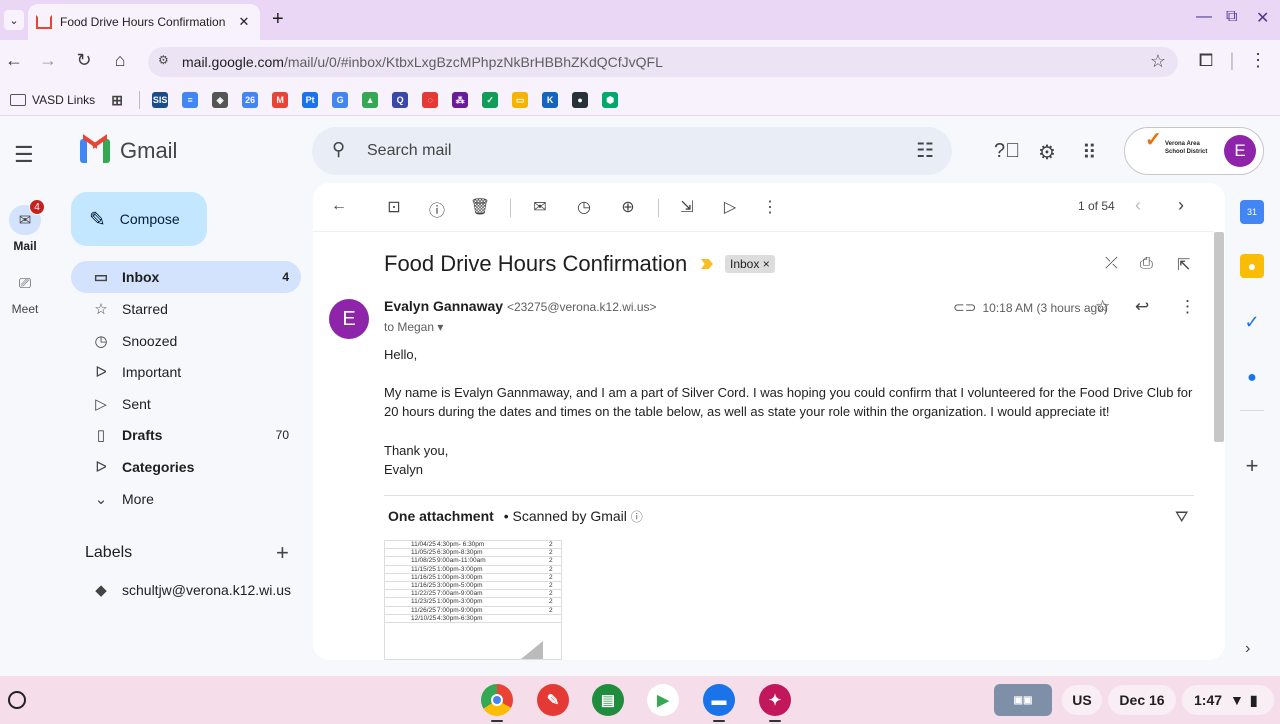 This screenshot has height=724, width=1280. What do you see at coordinates (1247, 649) in the screenshot?
I see `show-side-panel-icon: ›` at bounding box center [1247, 649].